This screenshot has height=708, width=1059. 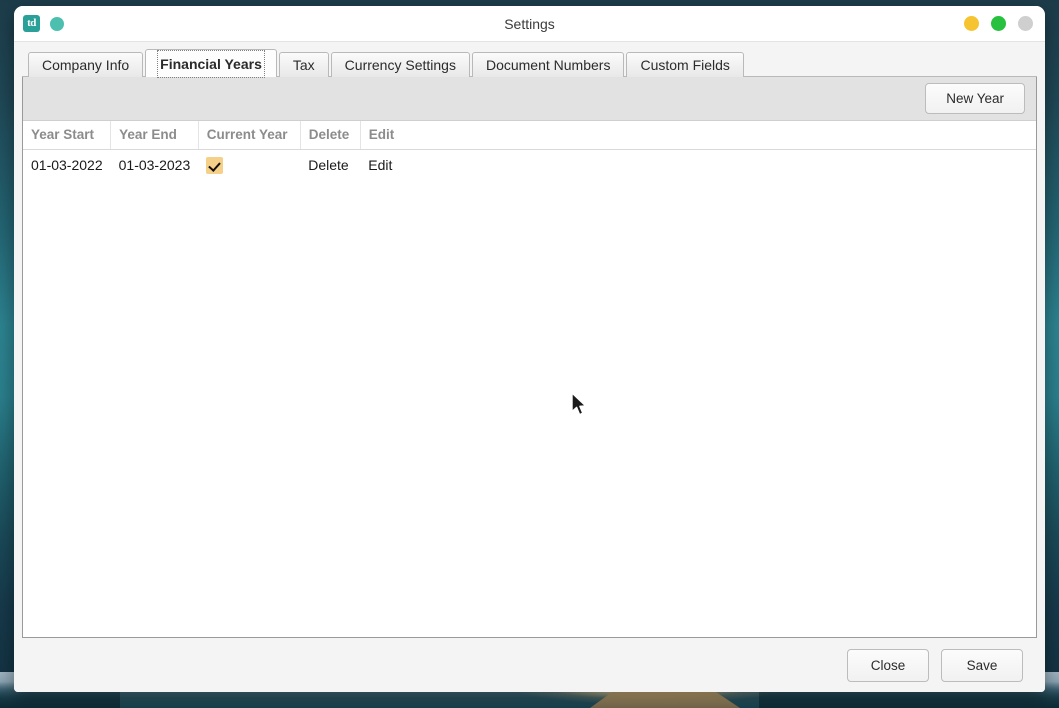 What do you see at coordinates (888, 665) in the screenshot?
I see `close-button: Close` at bounding box center [888, 665].